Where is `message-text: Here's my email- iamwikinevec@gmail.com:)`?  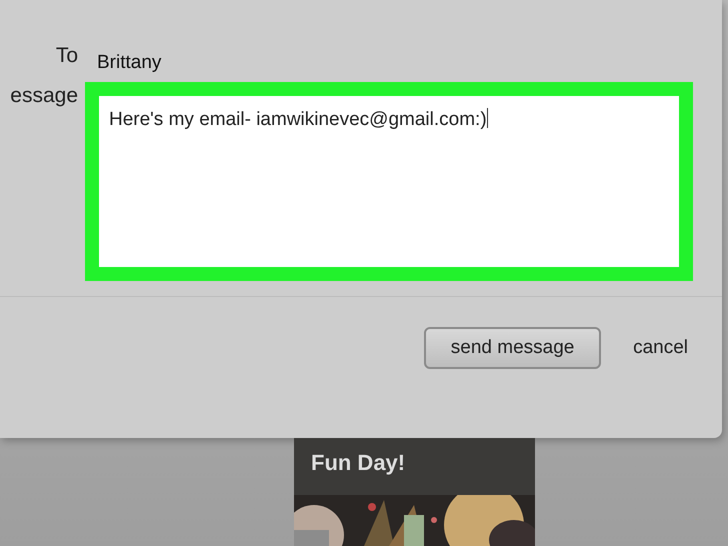
message-text: Here's my email- iamwikinevec@gmail.com:) is located at coordinates (298, 119).